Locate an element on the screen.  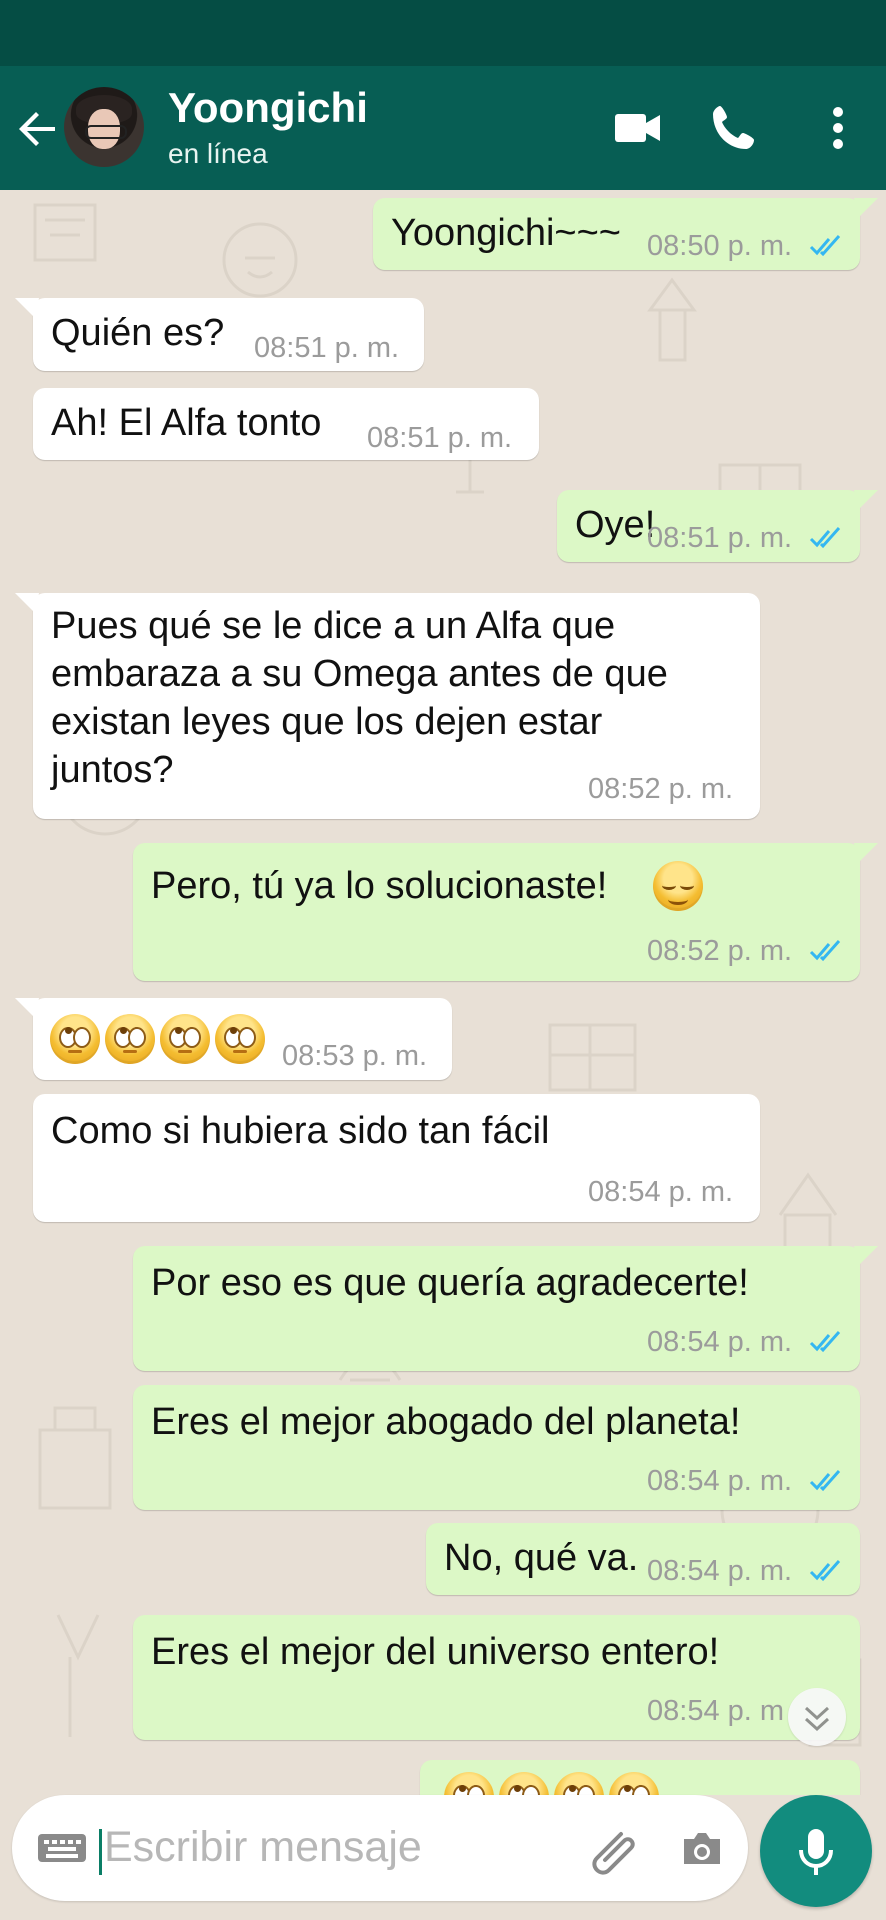
status-bar is located at coordinates (443, 33).